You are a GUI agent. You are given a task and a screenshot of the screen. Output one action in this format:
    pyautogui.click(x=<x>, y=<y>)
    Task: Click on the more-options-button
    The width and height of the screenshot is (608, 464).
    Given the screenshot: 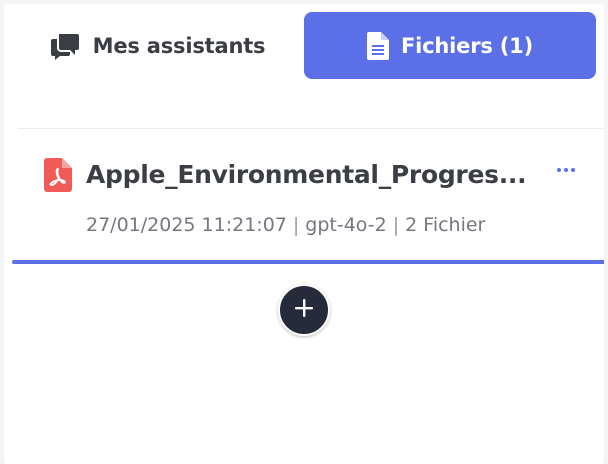 What is the action you would take?
    pyautogui.click(x=566, y=170)
    